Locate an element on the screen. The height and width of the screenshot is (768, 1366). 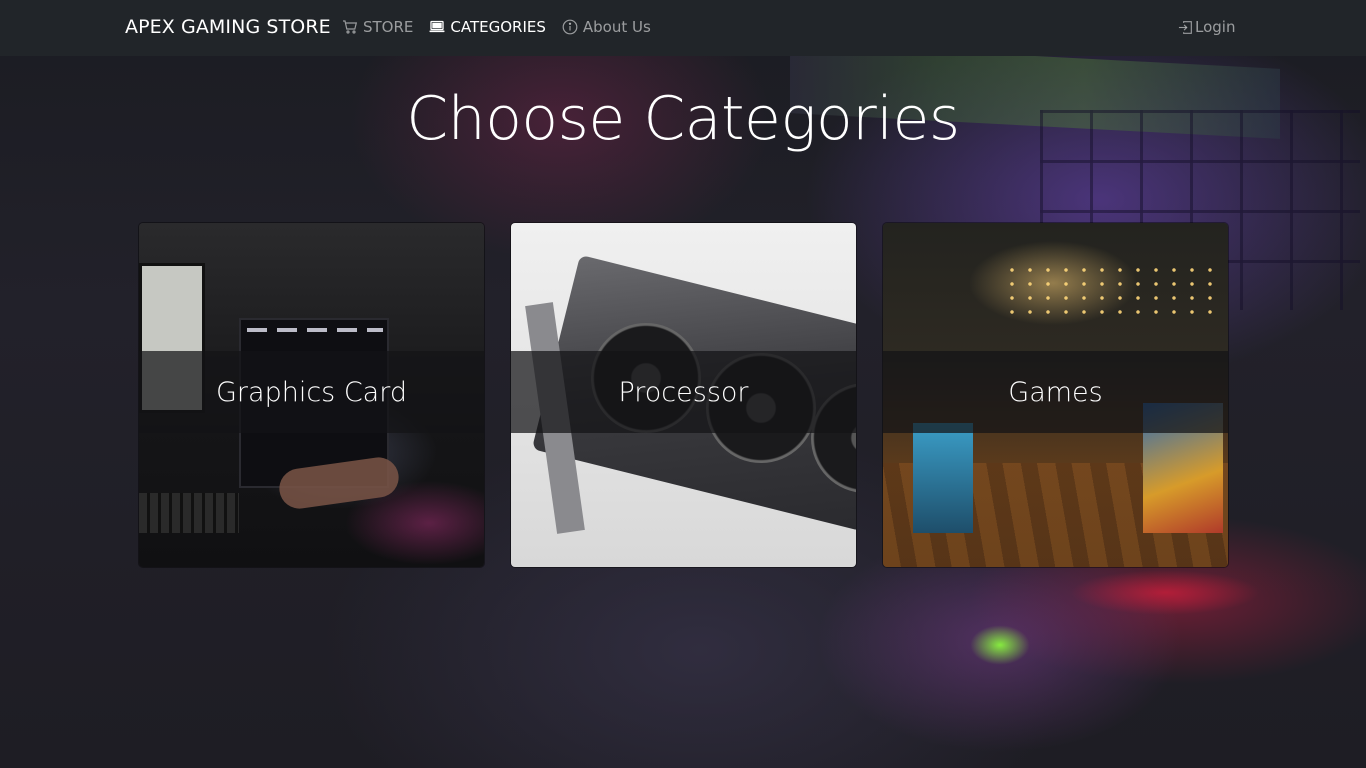
nav-link-about: About Us is located at coordinates (606, 27).